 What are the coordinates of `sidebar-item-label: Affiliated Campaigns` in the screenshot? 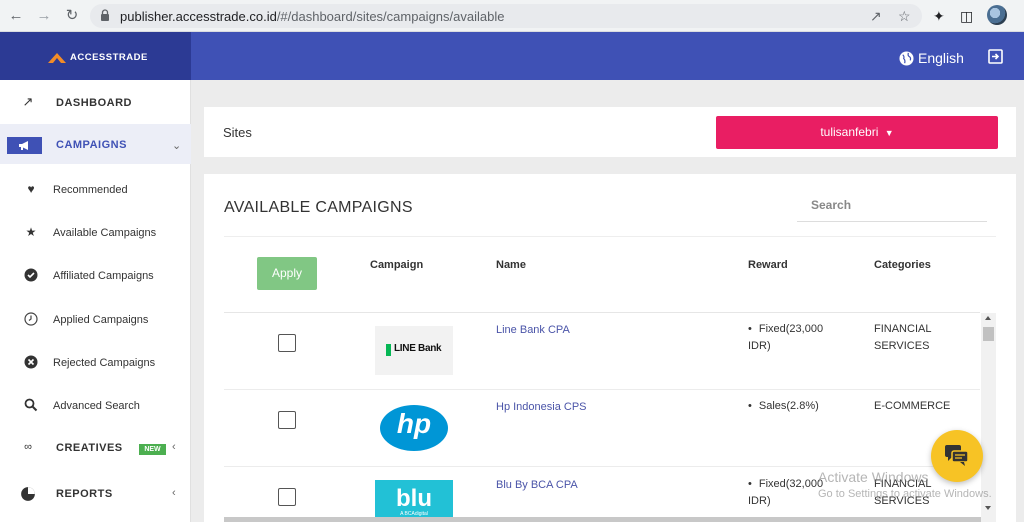 It's located at (103, 276).